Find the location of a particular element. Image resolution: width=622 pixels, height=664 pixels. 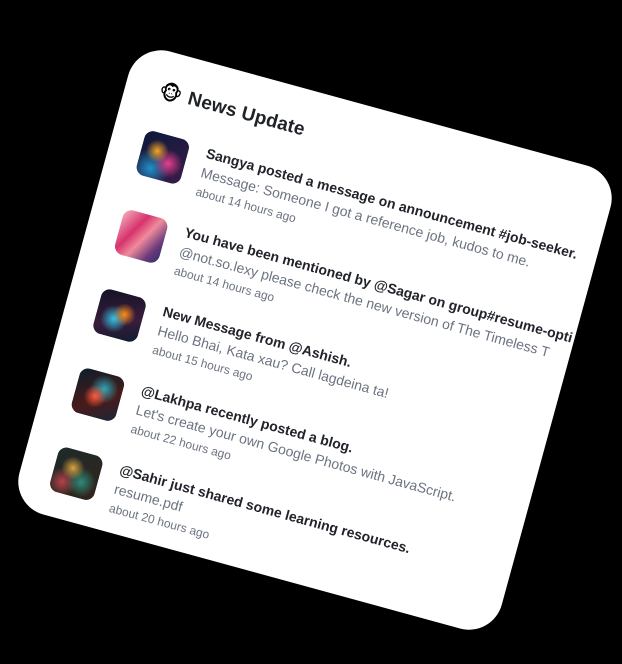

neon-abstract-thumbnail is located at coordinates (119, 315).